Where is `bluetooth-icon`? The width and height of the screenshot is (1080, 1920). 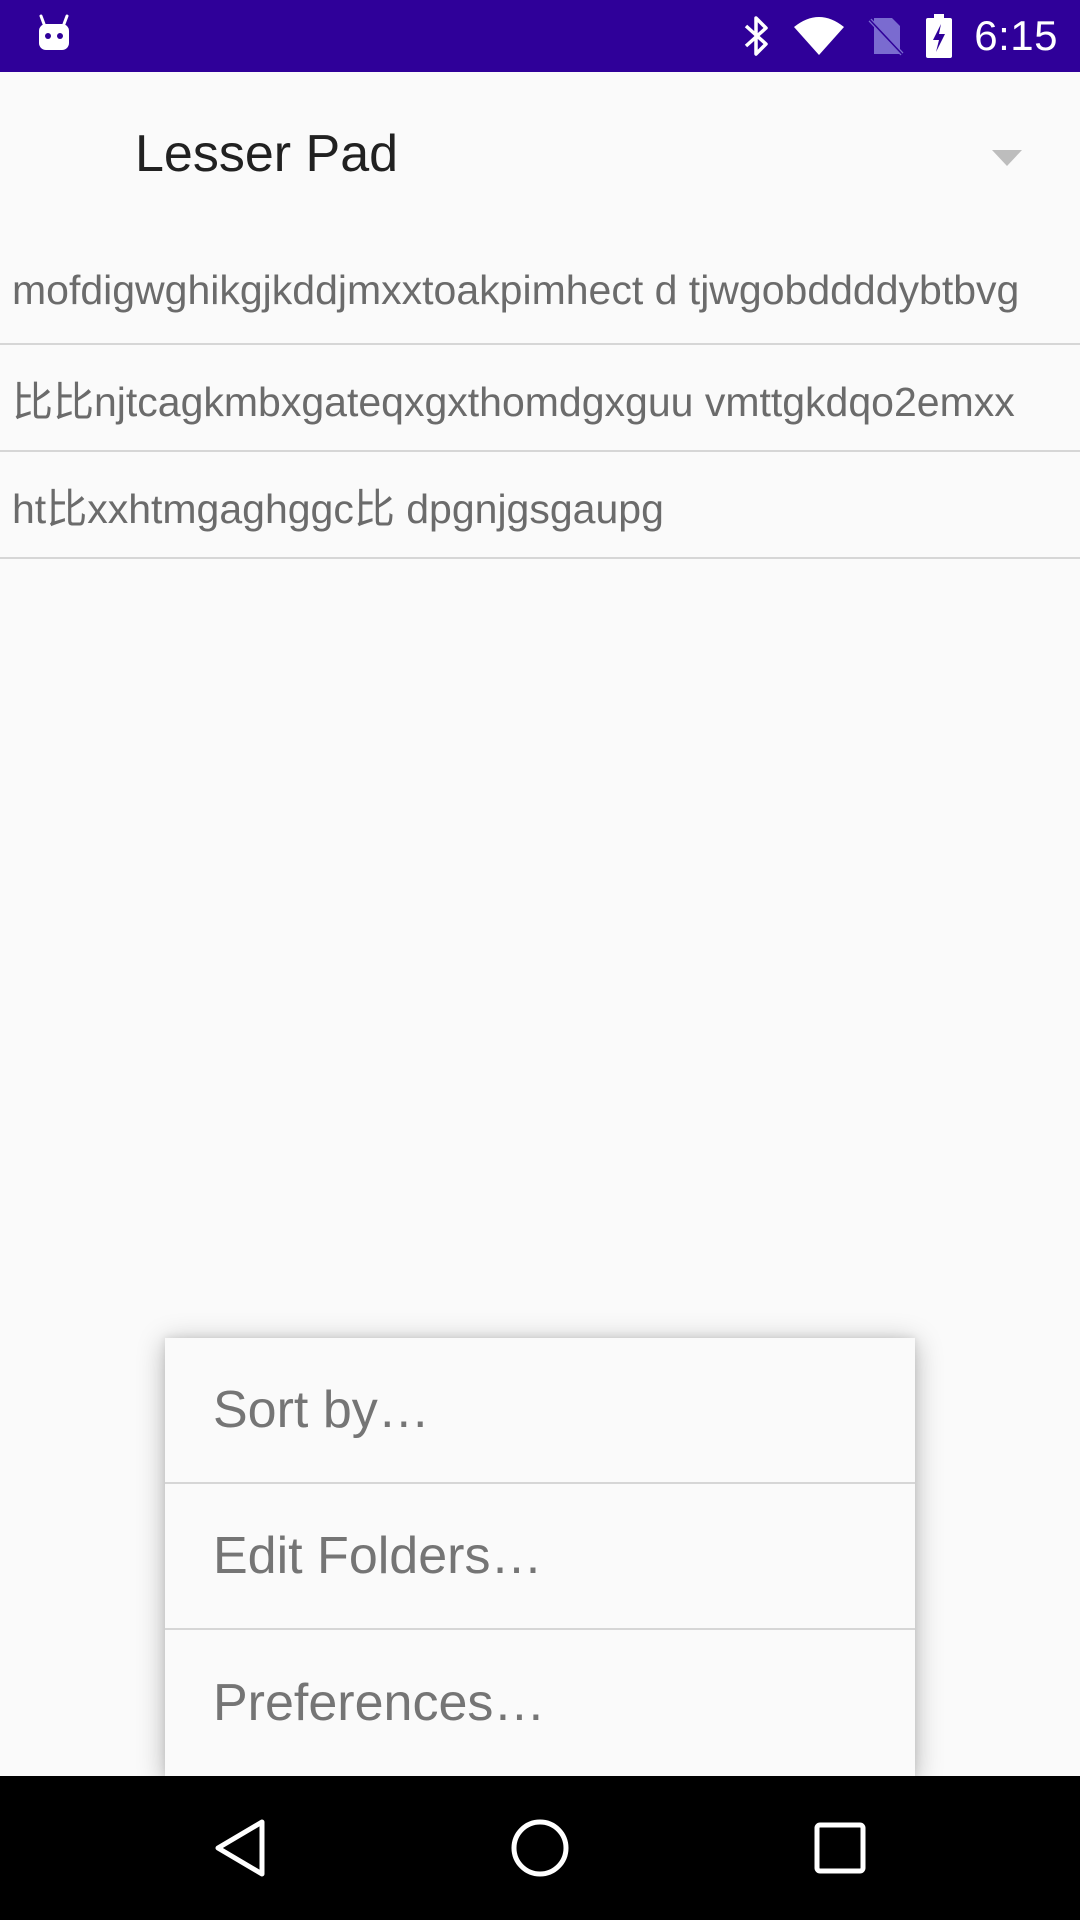
bluetooth-icon is located at coordinates (756, 36).